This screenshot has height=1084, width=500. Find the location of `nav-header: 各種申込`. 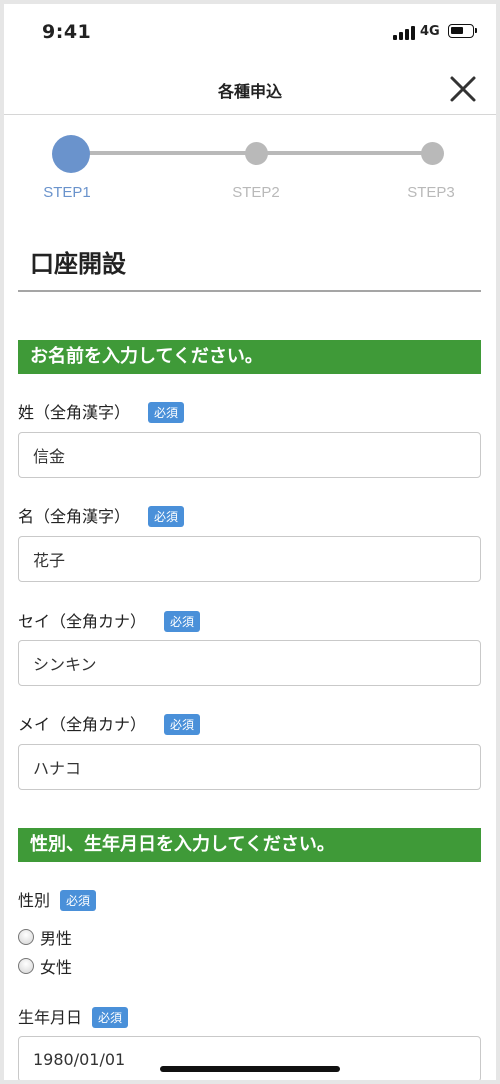

nav-header: 各種申込 is located at coordinates (250, 88).